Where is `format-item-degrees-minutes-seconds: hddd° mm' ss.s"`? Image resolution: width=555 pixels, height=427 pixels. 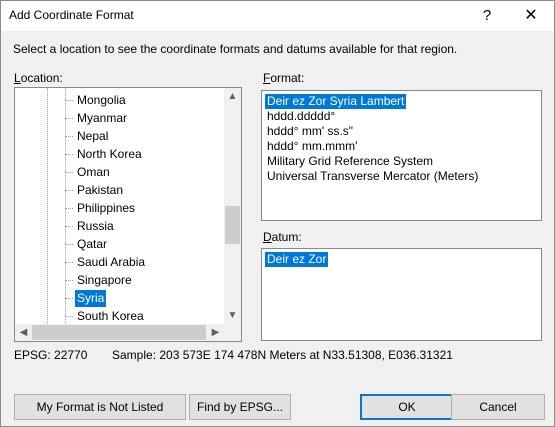
format-item-degrees-minutes-seconds: hddd° mm' ss.s" is located at coordinates (310, 131).